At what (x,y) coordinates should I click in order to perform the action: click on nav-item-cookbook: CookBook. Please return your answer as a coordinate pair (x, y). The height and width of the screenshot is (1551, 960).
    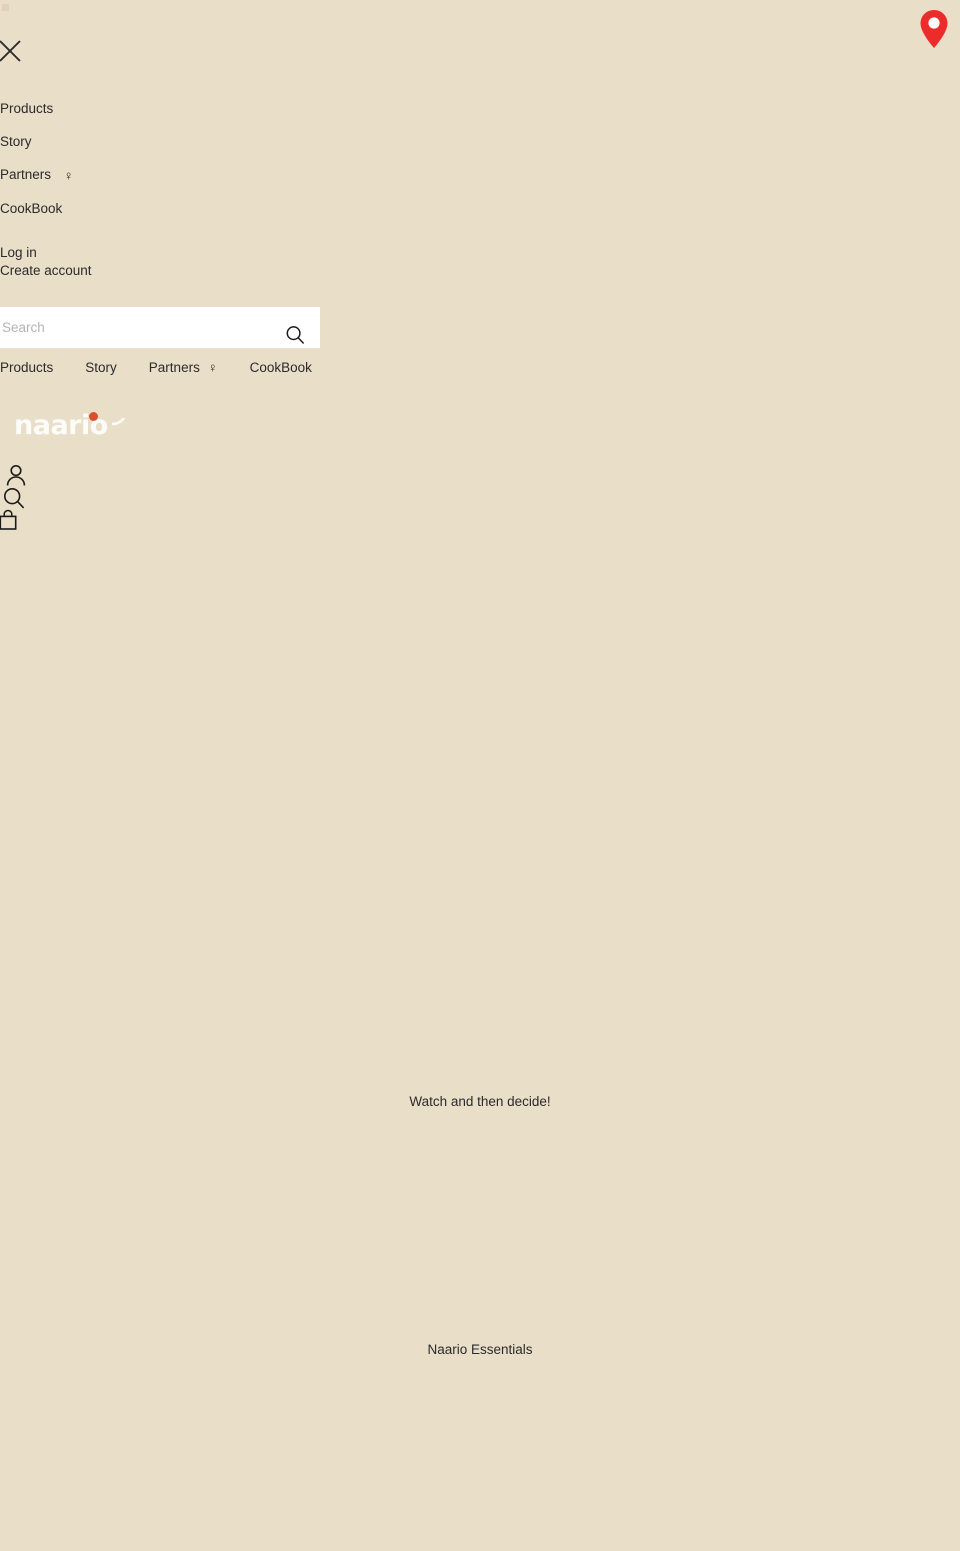
    Looking at the image, I should click on (281, 368).